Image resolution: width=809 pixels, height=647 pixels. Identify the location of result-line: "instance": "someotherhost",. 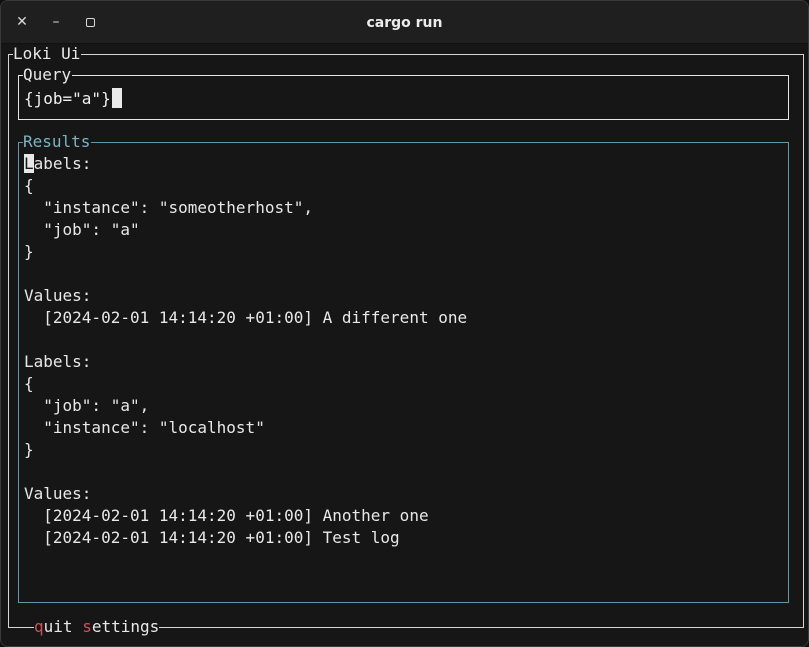
(168, 207).